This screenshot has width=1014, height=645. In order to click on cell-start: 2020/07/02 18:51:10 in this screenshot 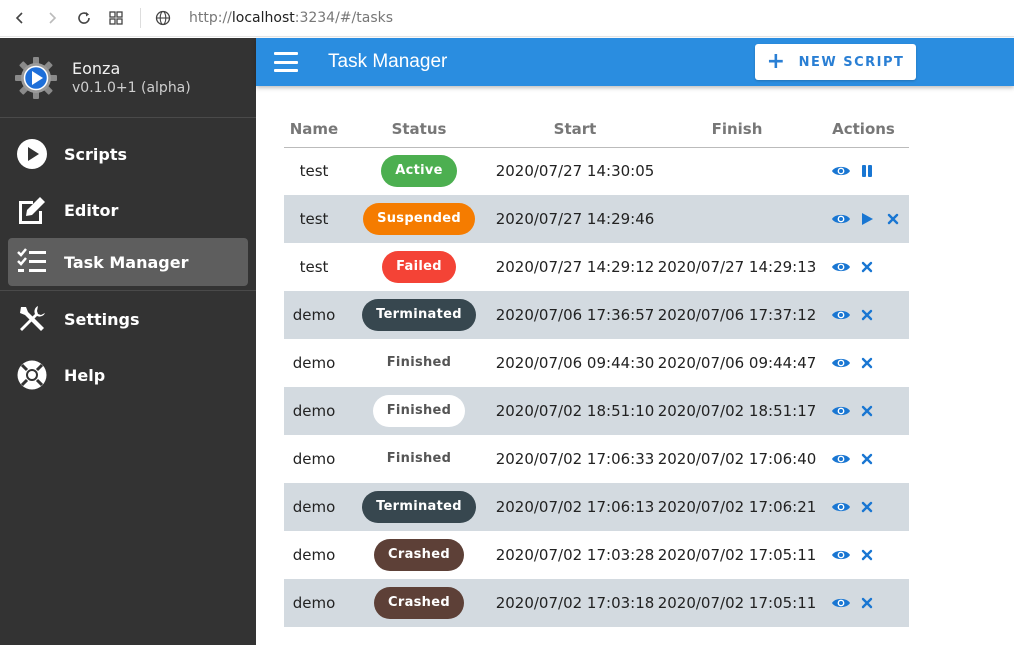, I will do `click(575, 411)`.